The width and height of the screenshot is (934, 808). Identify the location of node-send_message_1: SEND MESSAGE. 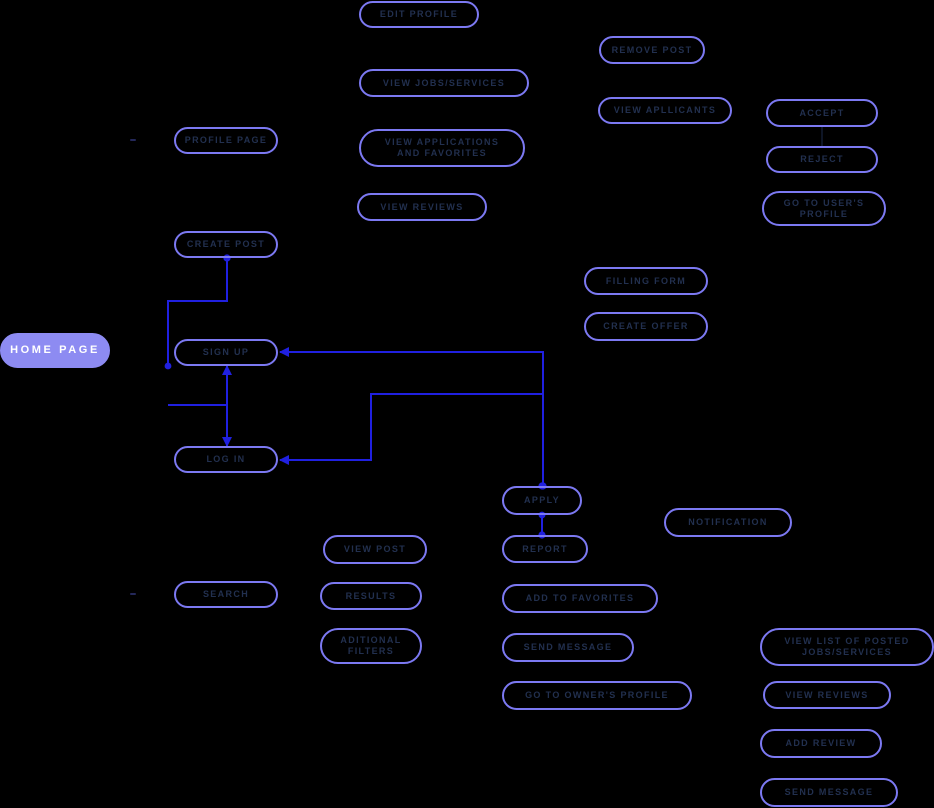
(568, 647).